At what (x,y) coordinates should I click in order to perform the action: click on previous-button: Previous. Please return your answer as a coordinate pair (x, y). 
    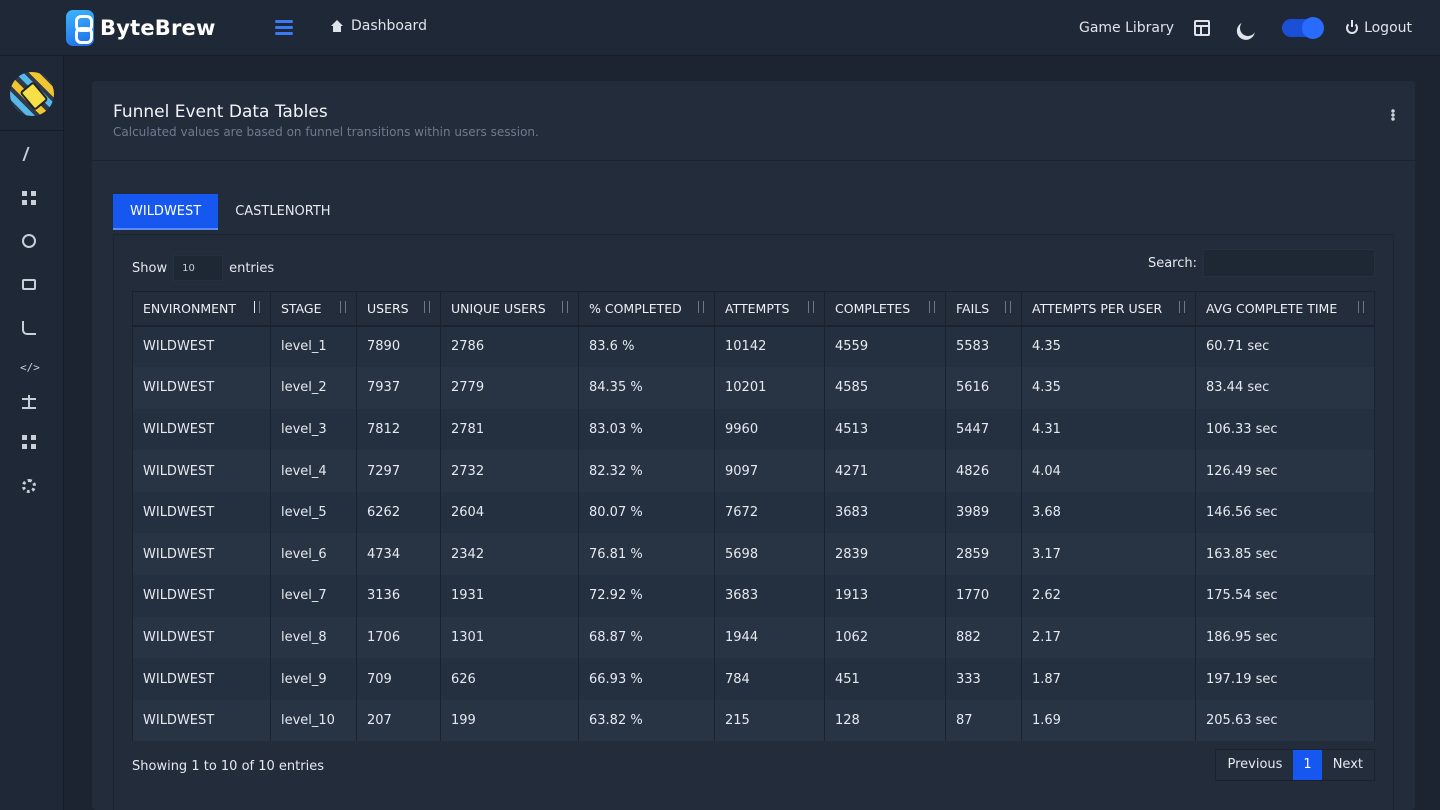
    Looking at the image, I should click on (1255, 765).